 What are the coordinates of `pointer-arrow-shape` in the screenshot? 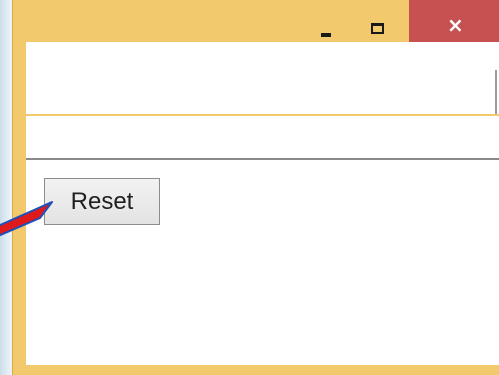 It's located at (26, 219).